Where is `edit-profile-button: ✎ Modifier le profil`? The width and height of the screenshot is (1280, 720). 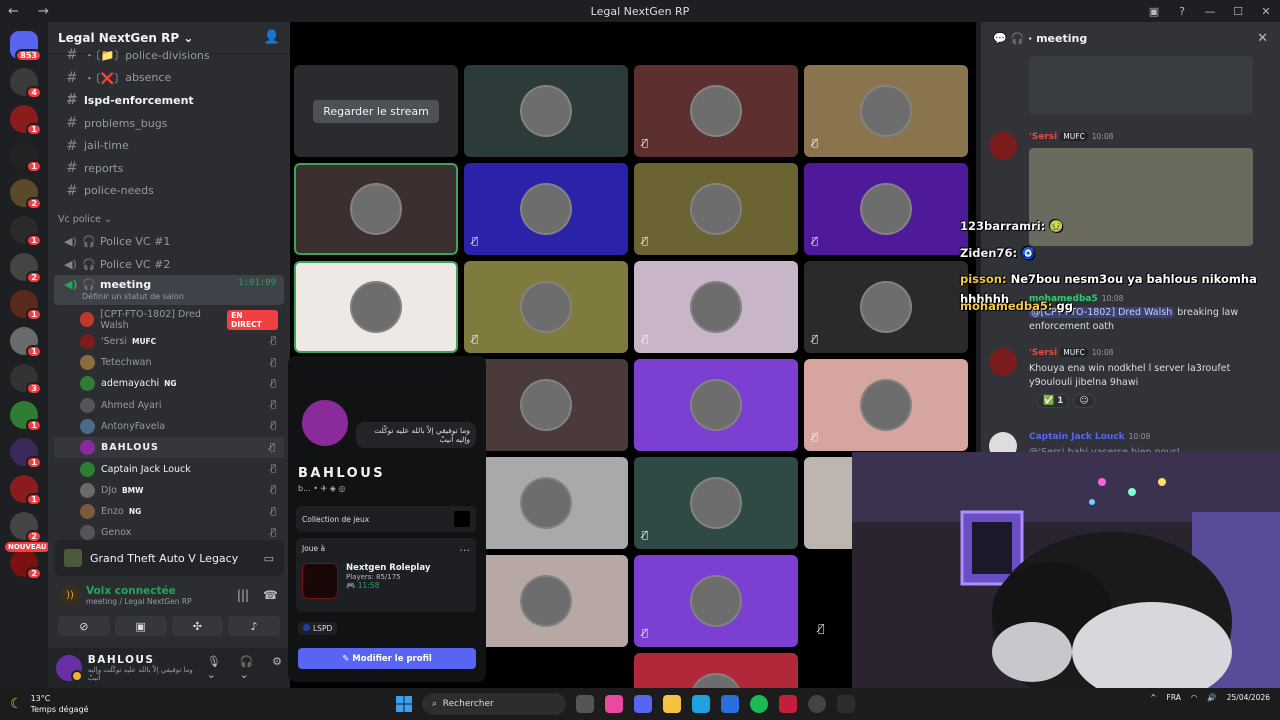
edit-profile-button: ✎ Modifier le profil is located at coordinates (387, 658).